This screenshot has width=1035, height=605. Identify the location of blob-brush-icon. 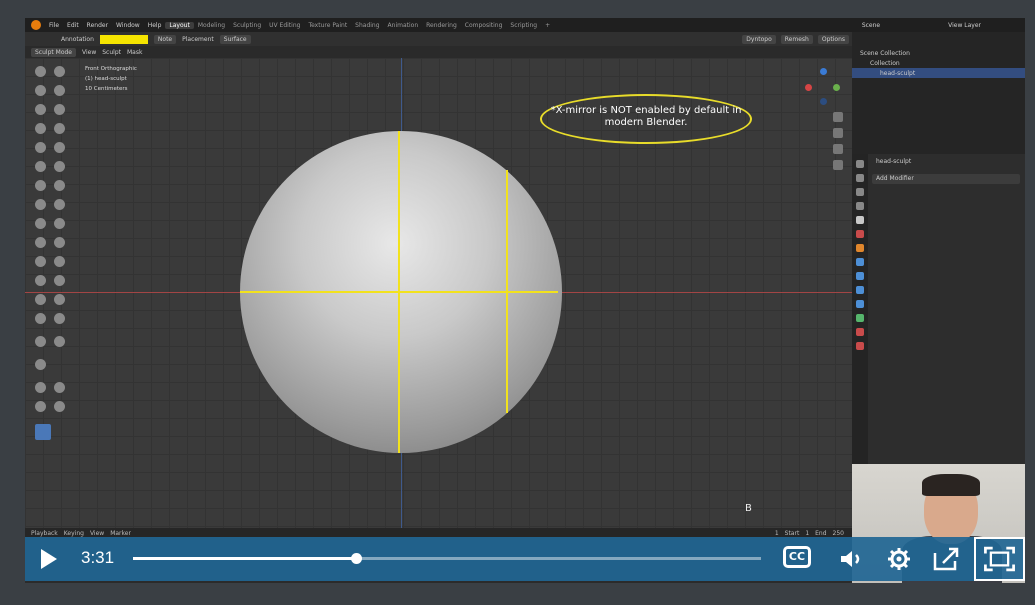
(59, 128).